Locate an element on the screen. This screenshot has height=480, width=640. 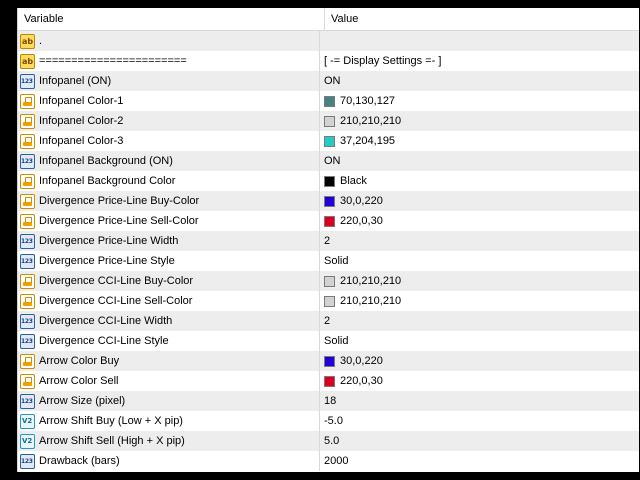
value-text: 18 is located at coordinates (330, 401).